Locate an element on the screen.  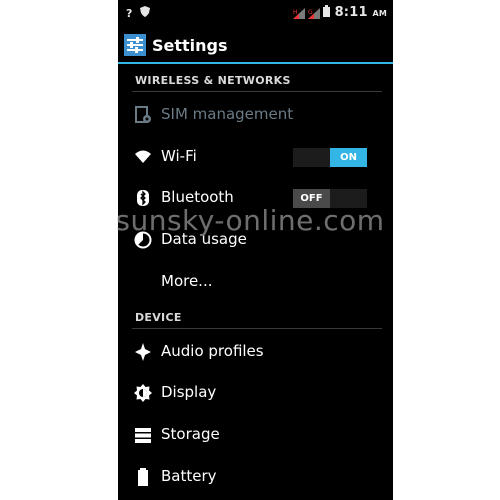
wifi-toggle: ON is located at coordinates (330, 157).